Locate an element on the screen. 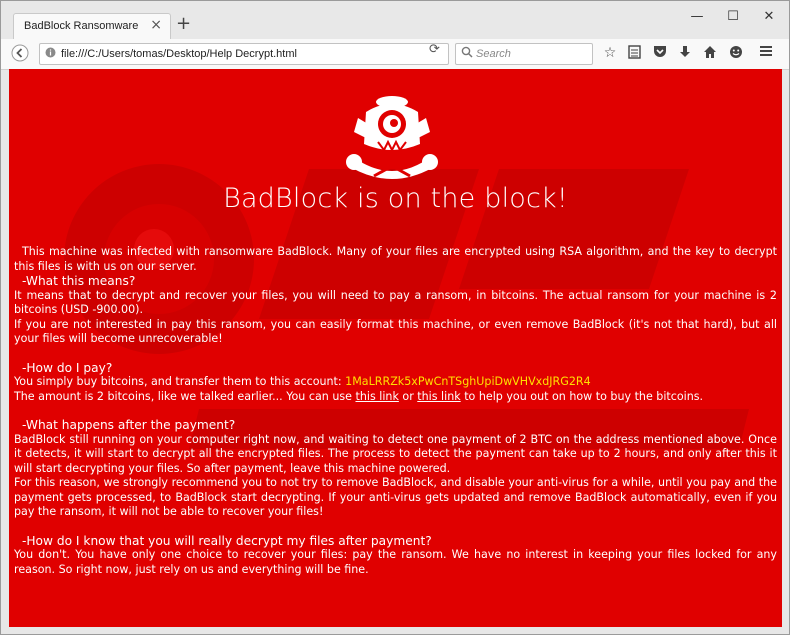  tab-badblock: BadBlock Ransomware × is located at coordinates (92, 26).